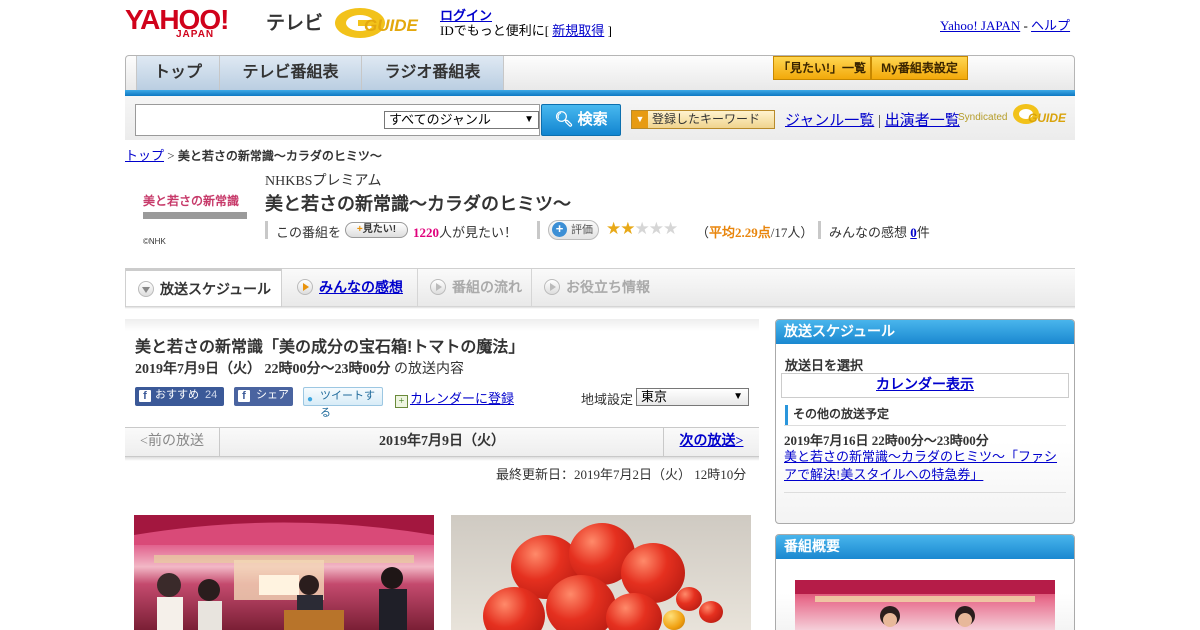 The height and width of the screenshot is (630, 1200). I want to click on summary-photo-illustration, so click(925, 603).